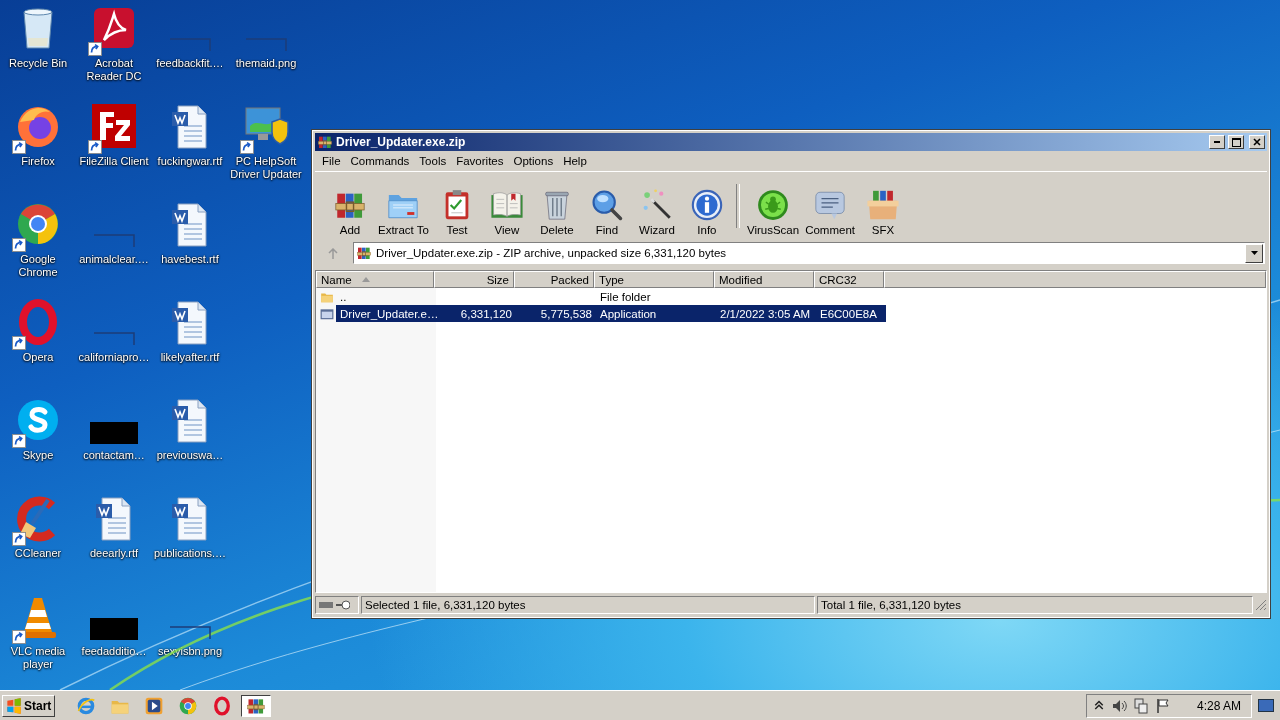 This screenshot has height=720, width=1280. What do you see at coordinates (1261, 605) in the screenshot?
I see `resize-grip-icon` at bounding box center [1261, 605].